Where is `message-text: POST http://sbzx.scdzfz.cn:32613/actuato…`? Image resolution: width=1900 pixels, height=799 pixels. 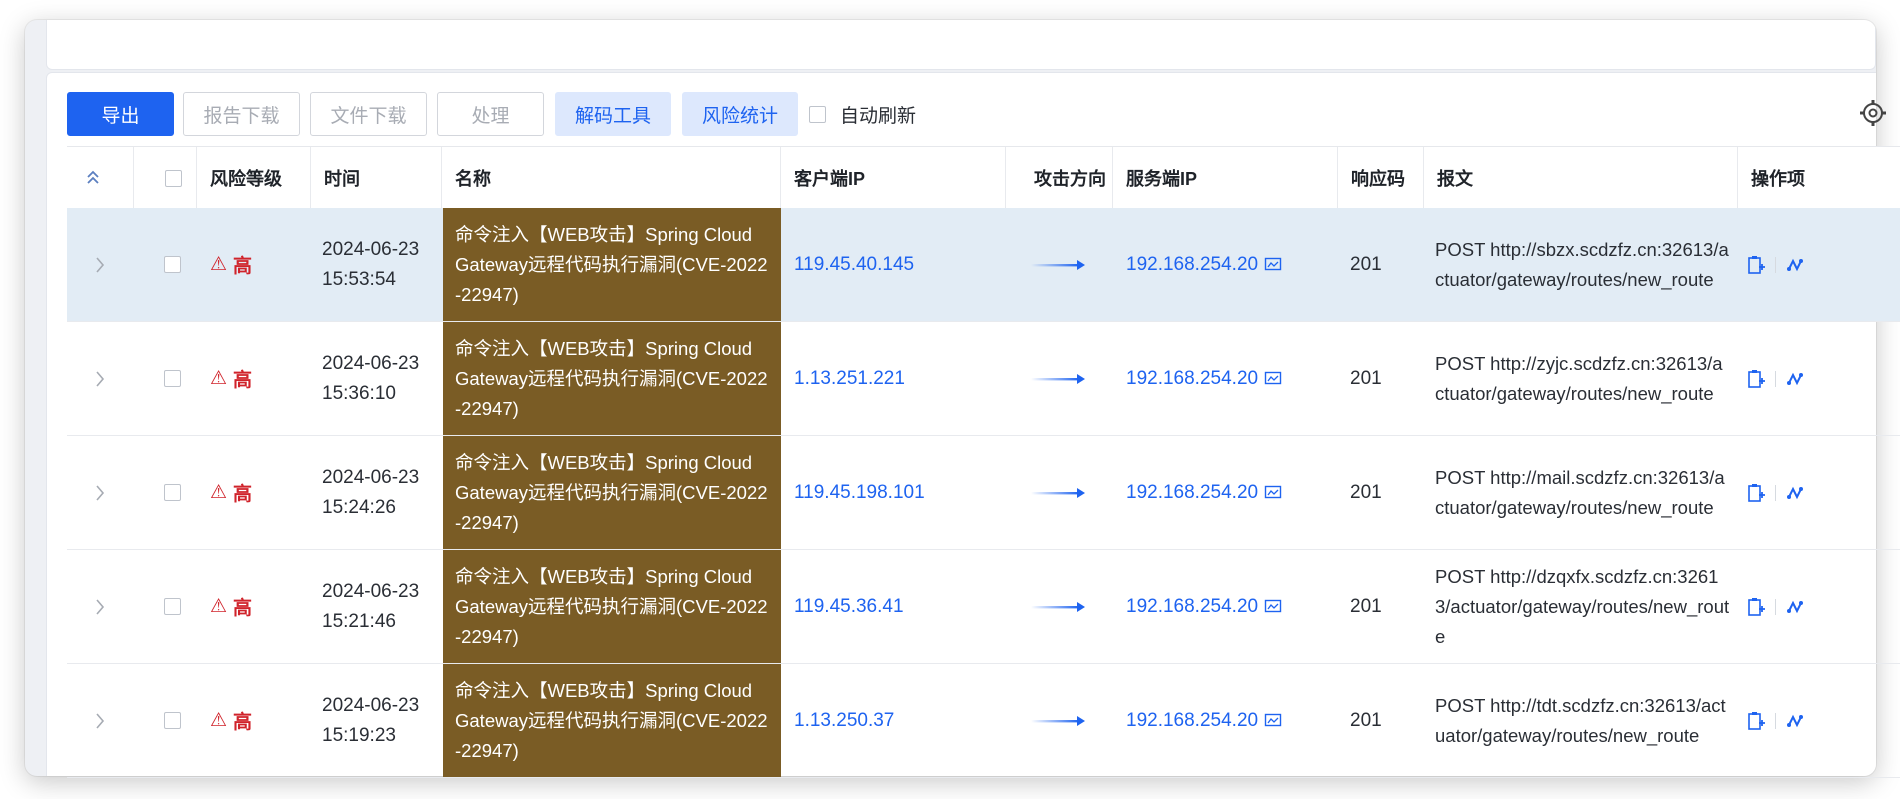
message-text: POST http://sbzx.scdzfz.cn:32613/actuato… is located at coordinates (1582, 264).